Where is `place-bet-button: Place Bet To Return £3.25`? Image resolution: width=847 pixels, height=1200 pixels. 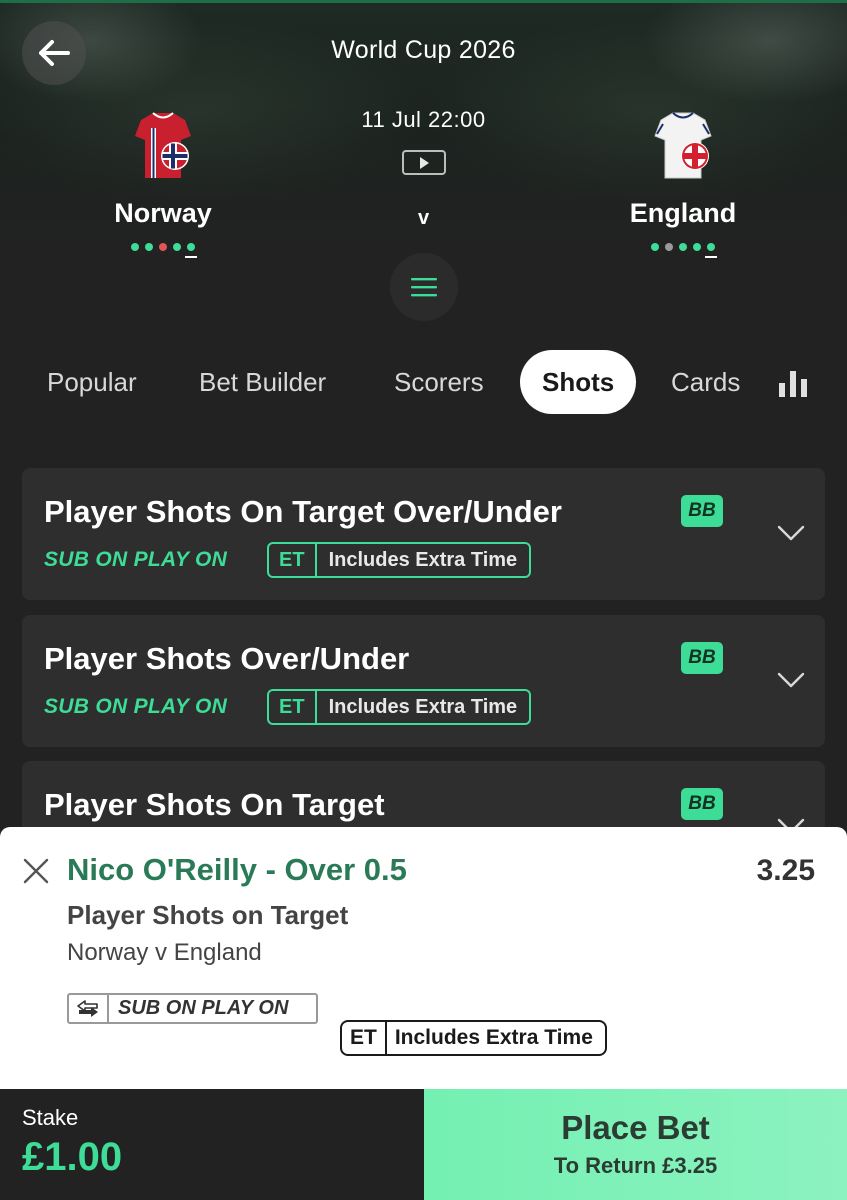
place-bet-button: Place Bet To Return £3.25 is located at coordinates (635, 1144).